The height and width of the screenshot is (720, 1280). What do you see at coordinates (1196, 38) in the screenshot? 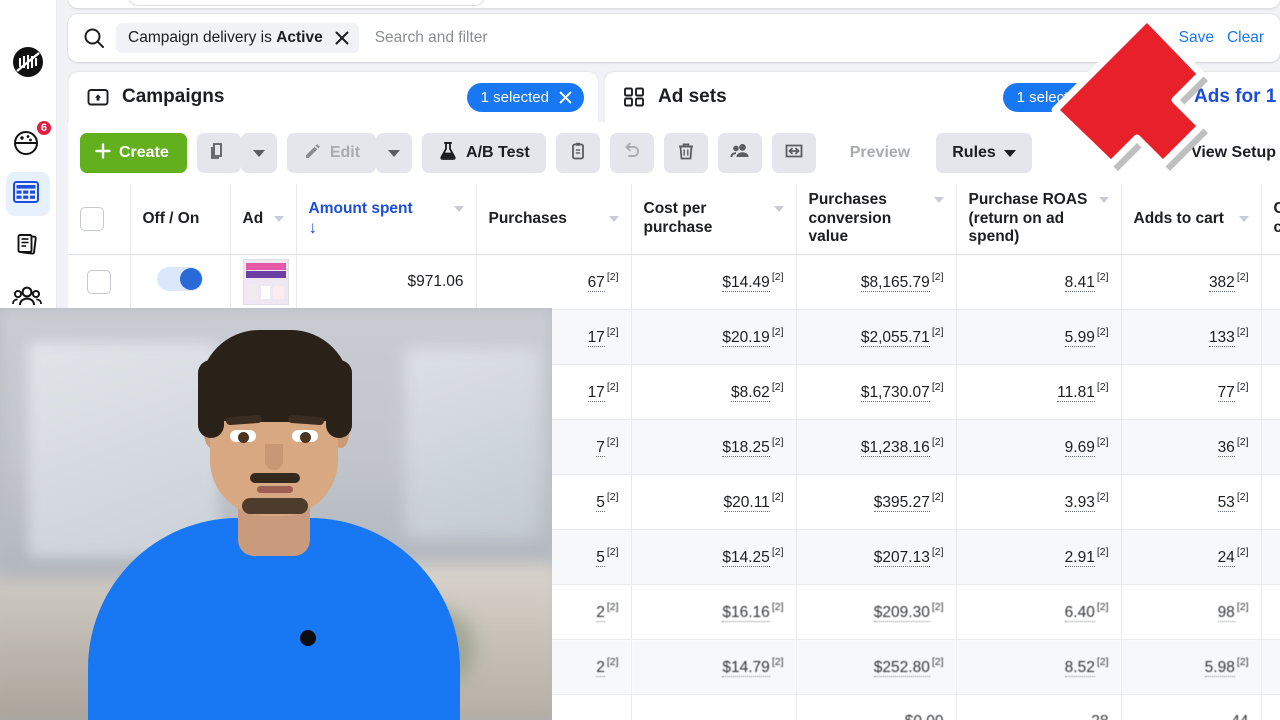
I see `save-search-button: Save` at bounding box center [1196, 38].